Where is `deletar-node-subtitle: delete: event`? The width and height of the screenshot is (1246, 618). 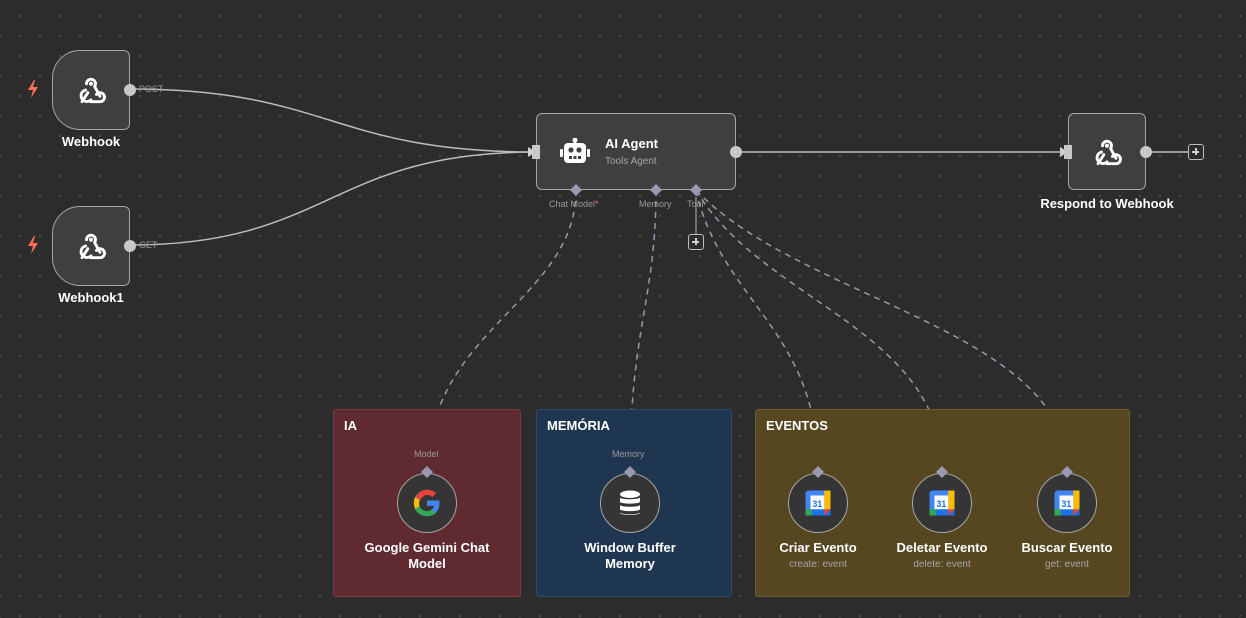
deletar-node-subtitle: delete: event is located at coordinates (942, 564).